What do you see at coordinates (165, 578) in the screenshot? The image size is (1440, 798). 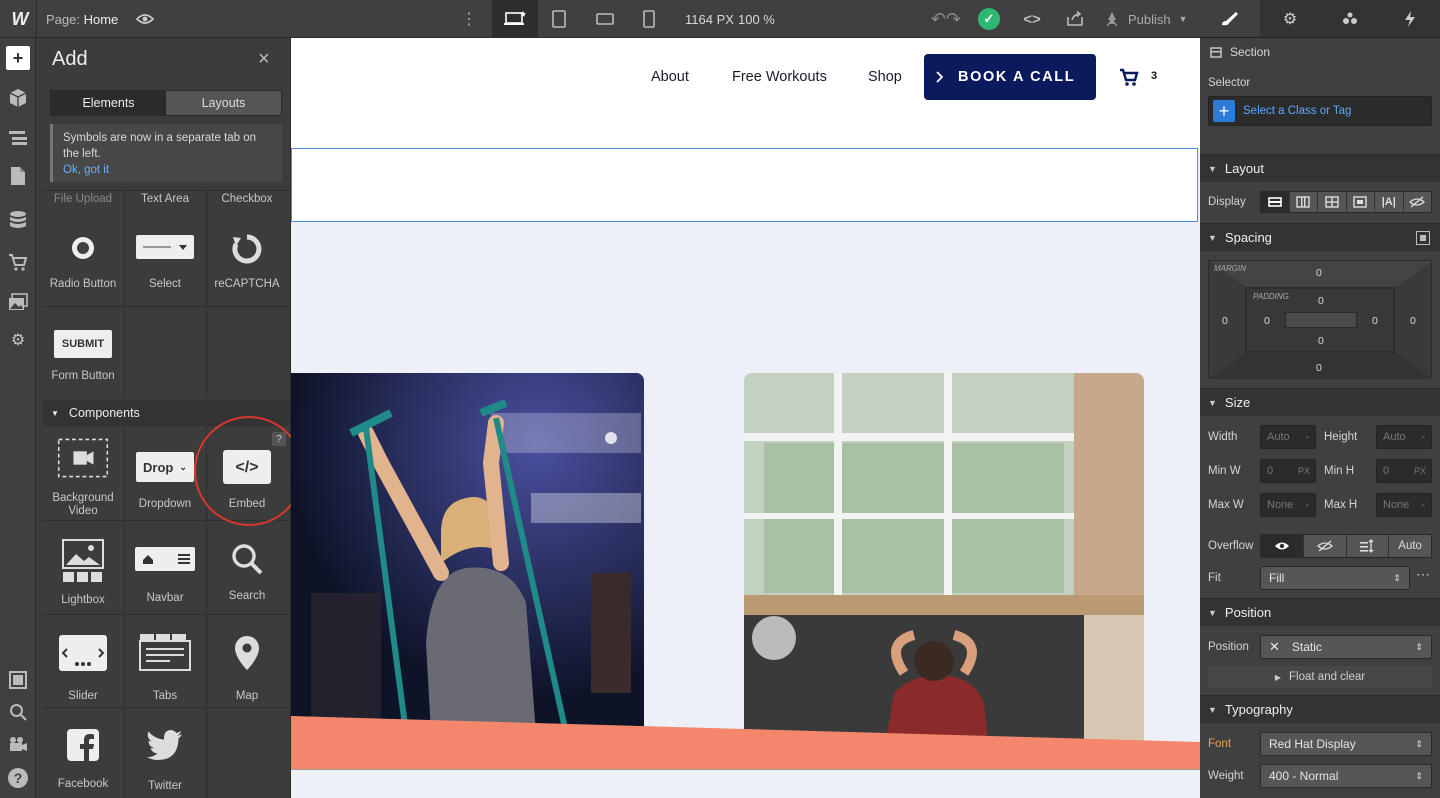 I see `tile-navbar: Navbar` at bounding box center [165, 578].